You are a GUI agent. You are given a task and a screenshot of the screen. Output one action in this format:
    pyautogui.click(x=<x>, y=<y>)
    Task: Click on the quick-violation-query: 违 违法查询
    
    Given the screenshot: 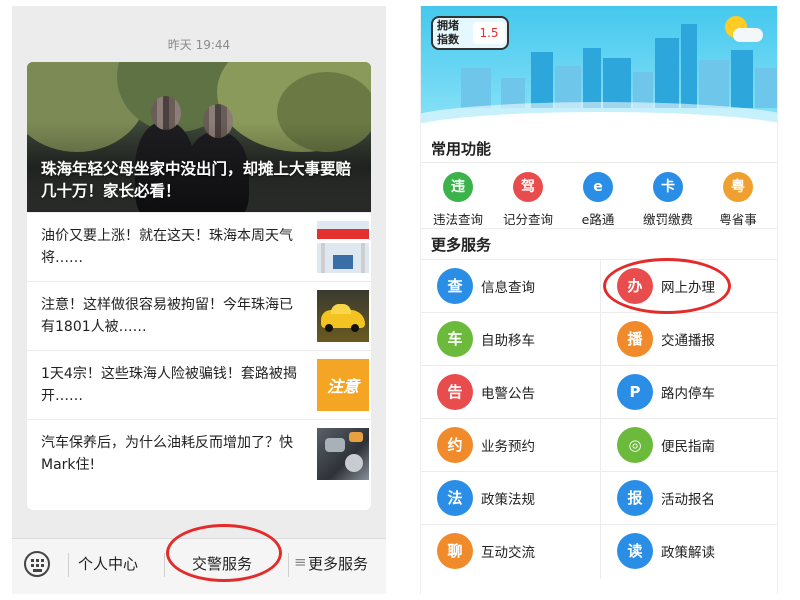 What is the action you would take?
    pyautogui.click(x=458, y=200)
    